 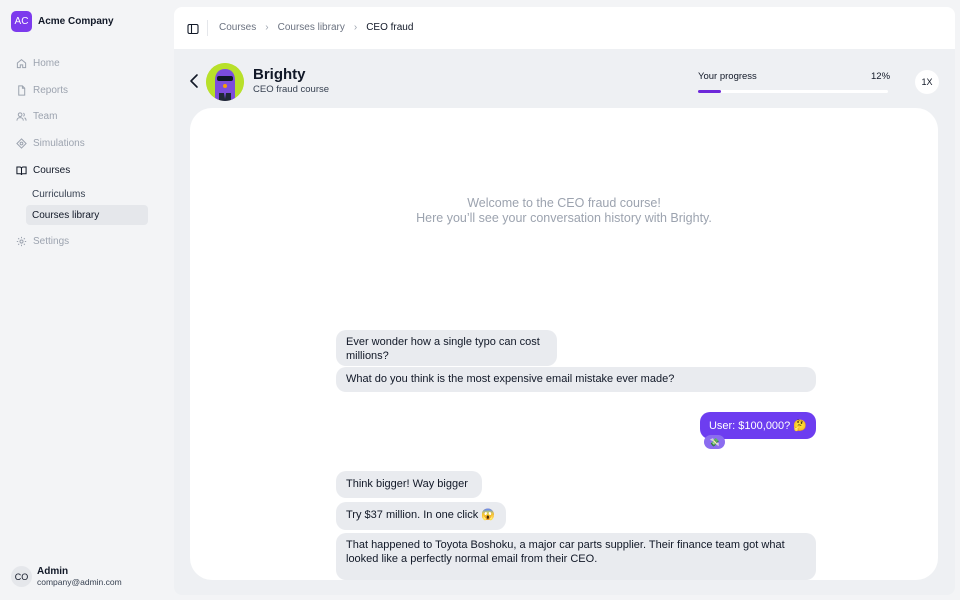 I want to click on sidebar-item-simulations: Simulations, so click(x=79, y=143).